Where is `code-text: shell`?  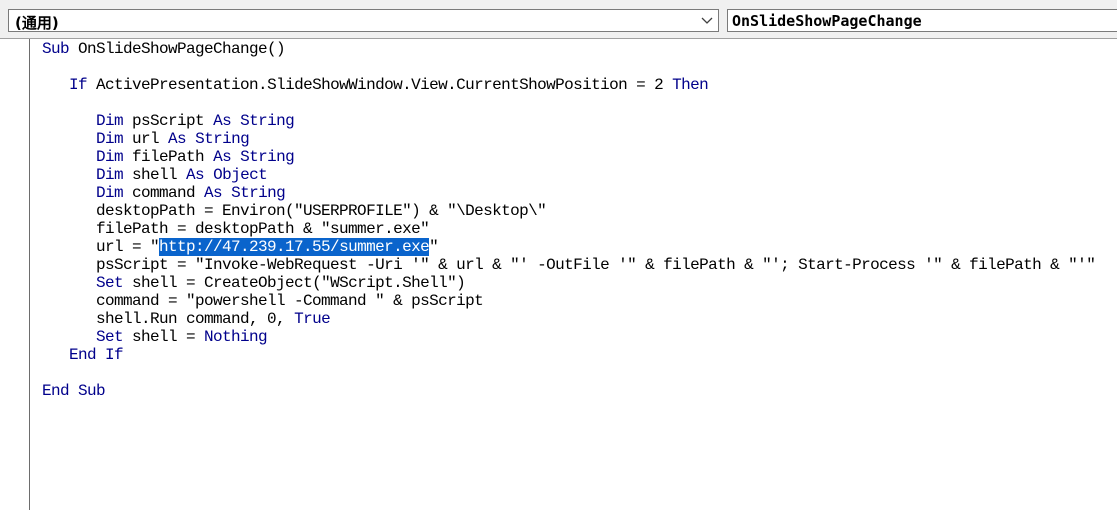
code-text: shell is located at coordinates (155, 175).